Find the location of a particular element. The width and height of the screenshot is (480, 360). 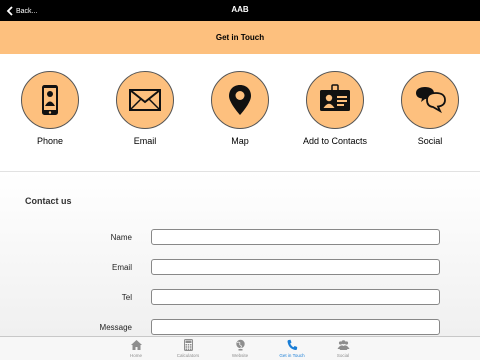

email-action-label: Email is located at coordinates (145, 141).